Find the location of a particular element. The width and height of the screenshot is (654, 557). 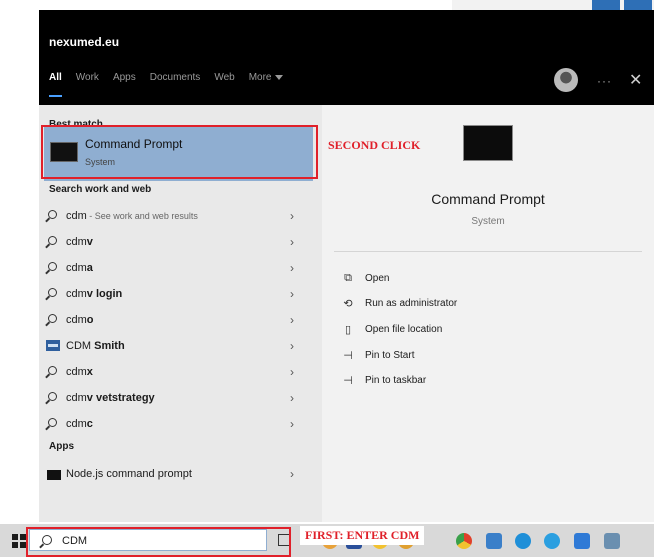

remote-desktop-icon is located at coordinates (494, 541).